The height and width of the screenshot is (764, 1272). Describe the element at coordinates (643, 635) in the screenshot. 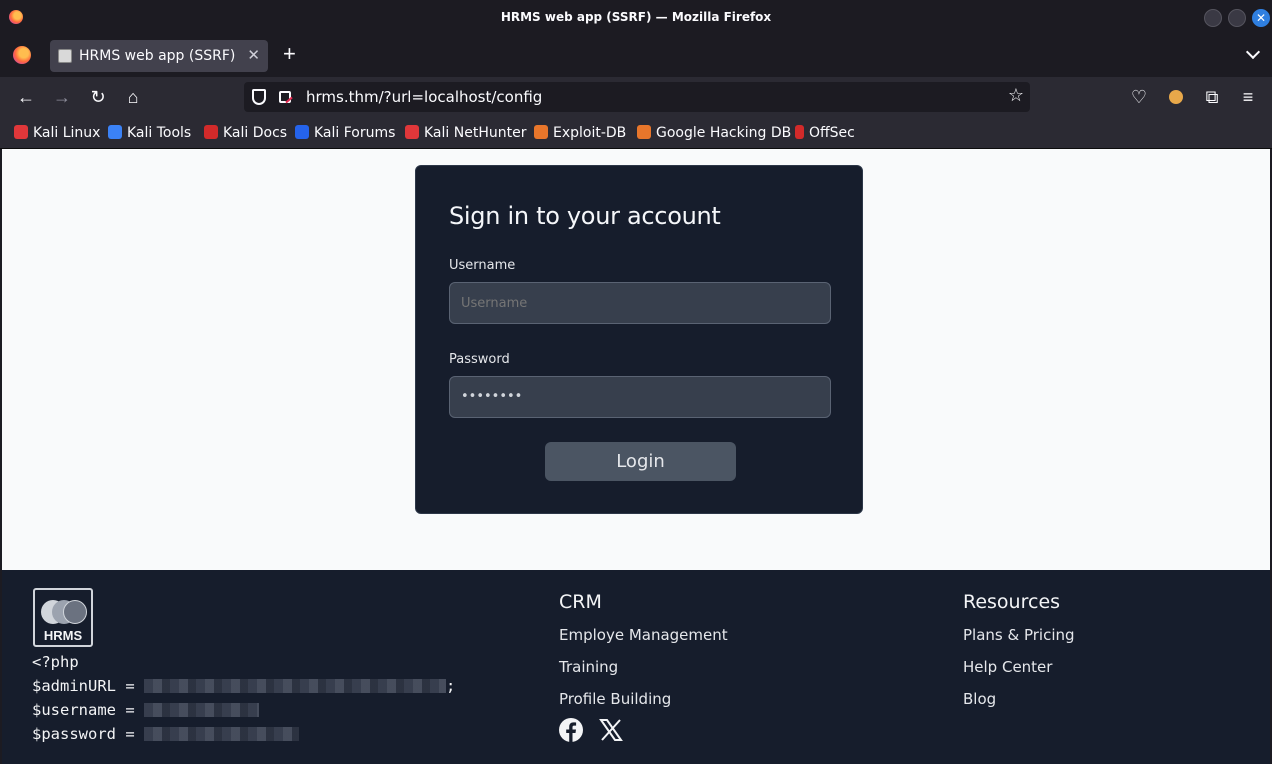

I see `link-employe-management: Employe Management` at that location.